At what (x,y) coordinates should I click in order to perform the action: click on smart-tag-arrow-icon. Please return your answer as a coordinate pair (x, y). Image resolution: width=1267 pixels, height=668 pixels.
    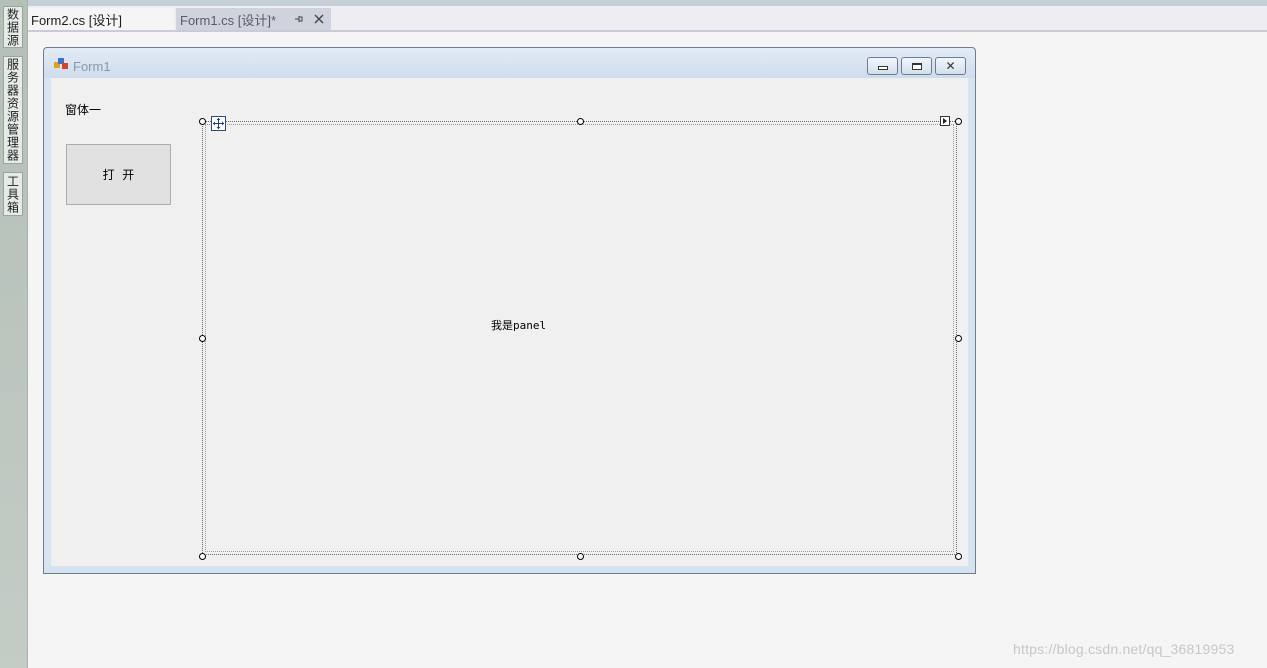
    Looking at the image, I should click on (945, 121).